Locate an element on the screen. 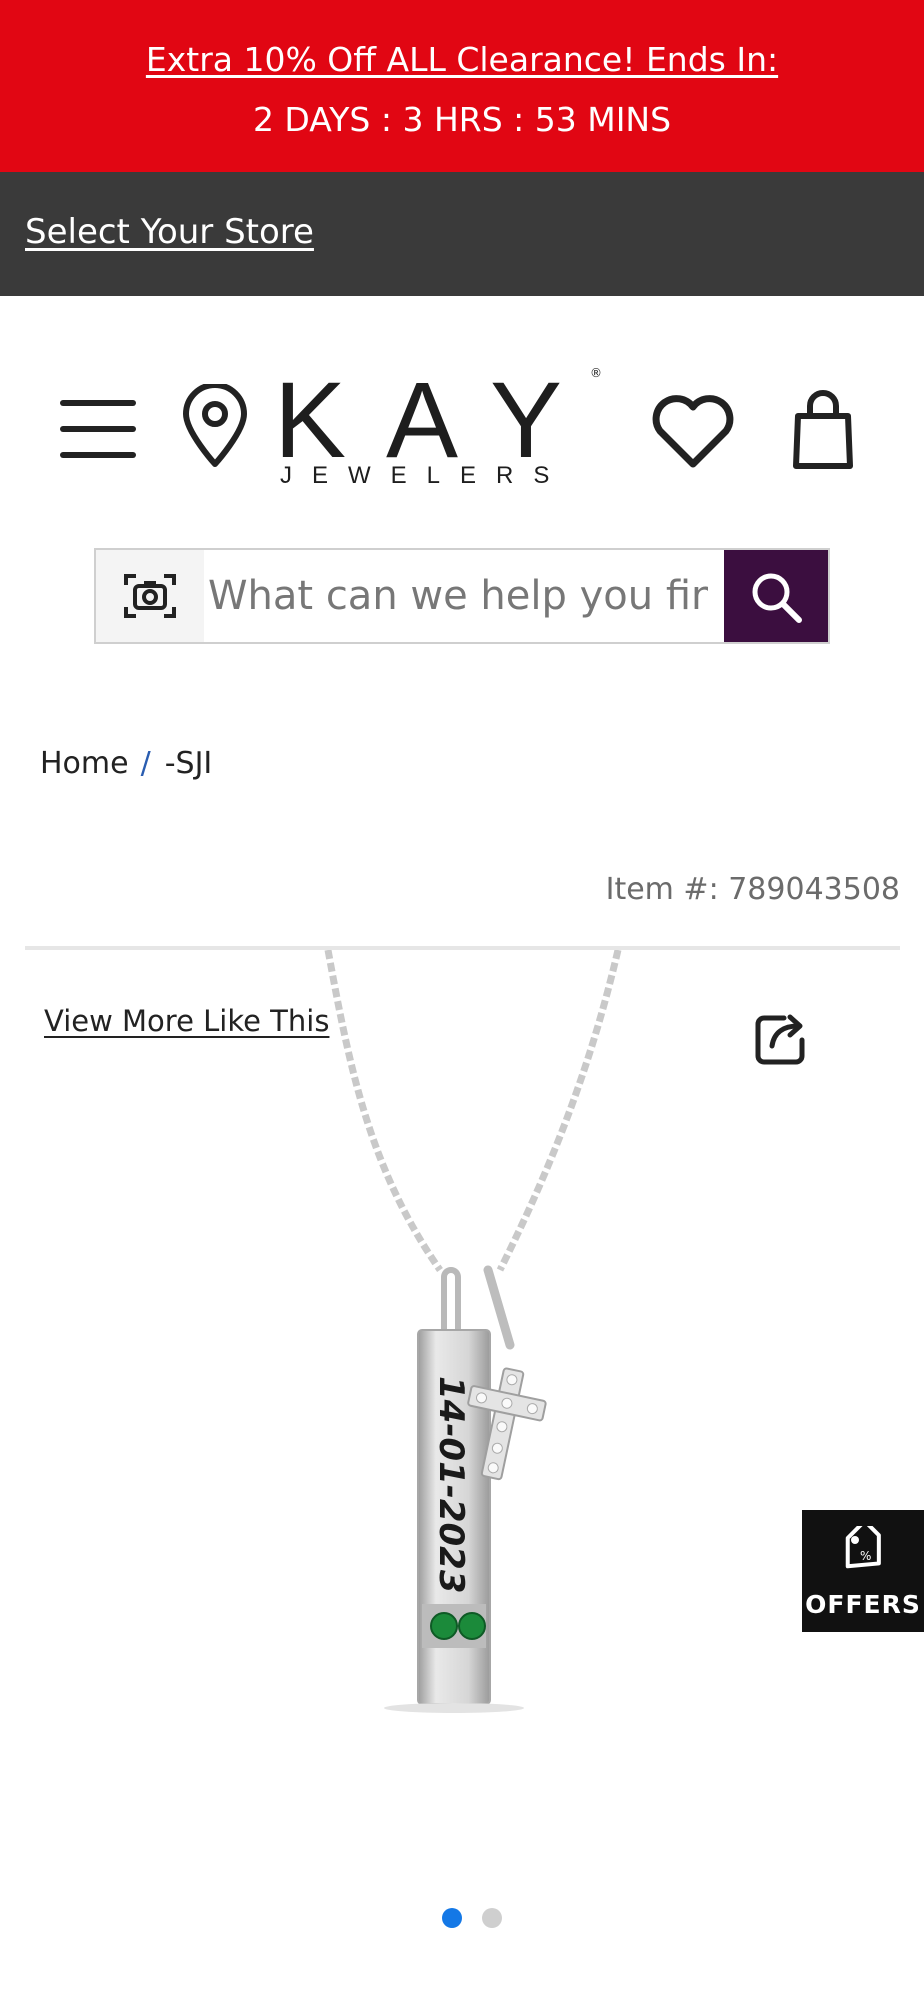 This screenshot has width=924, height=2000. necklace-chain-left is located at coordinates (383, 1111).